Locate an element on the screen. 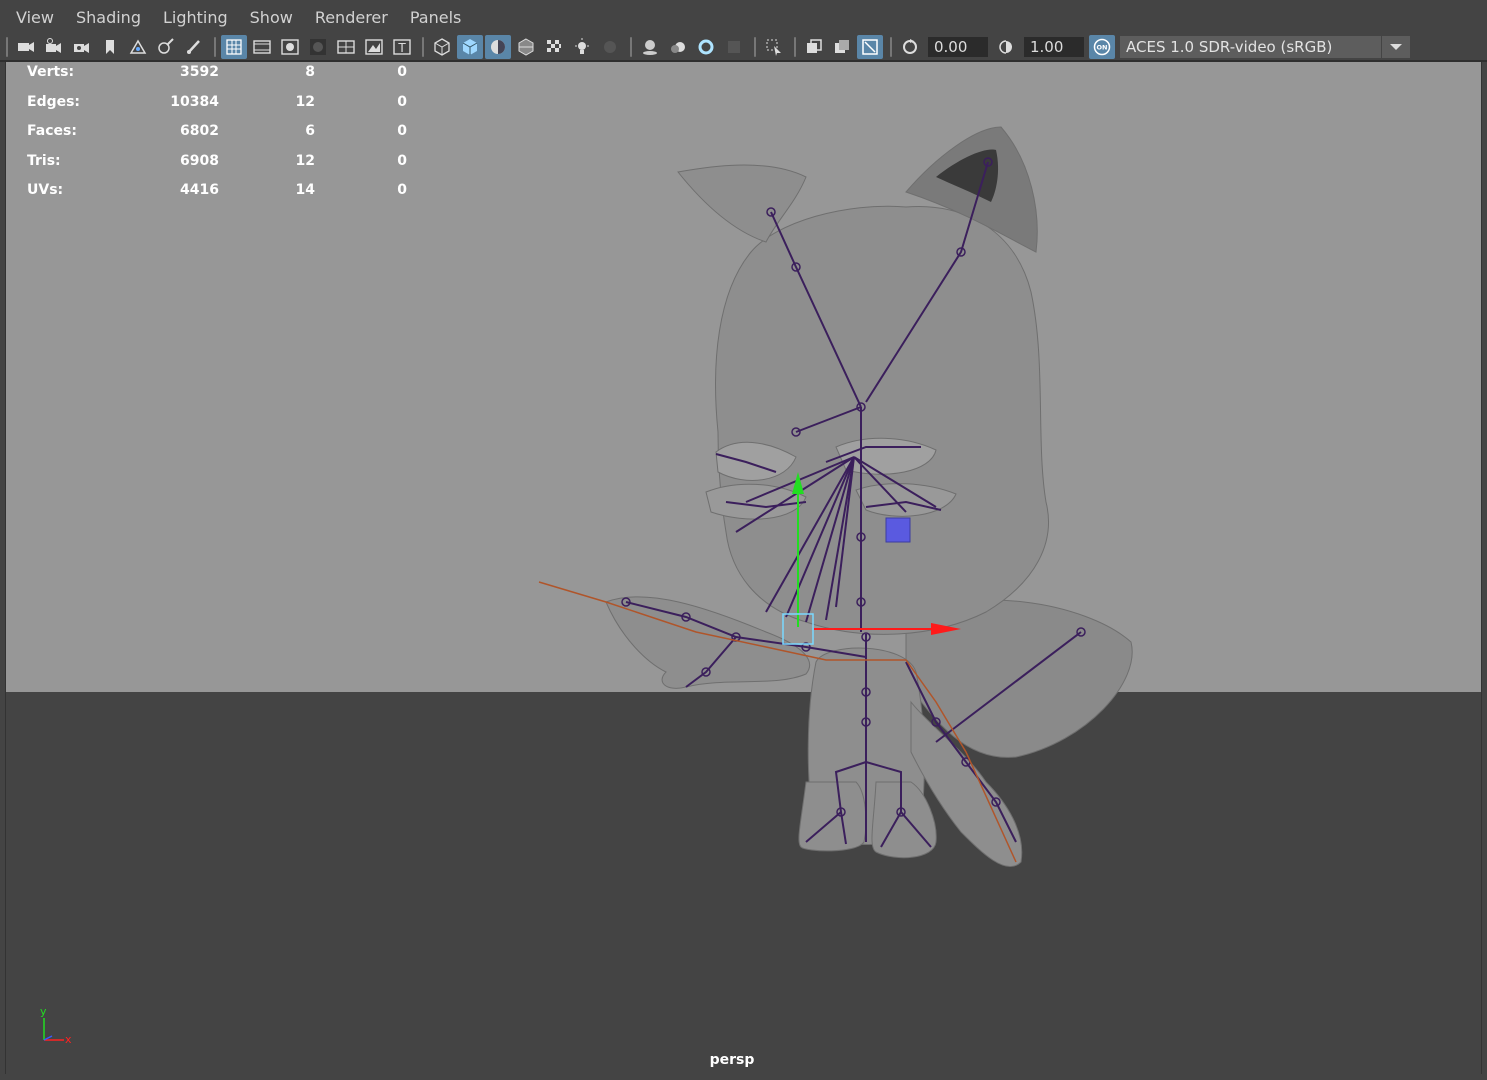  field-chart-icon is located at coordinates (346, 47).